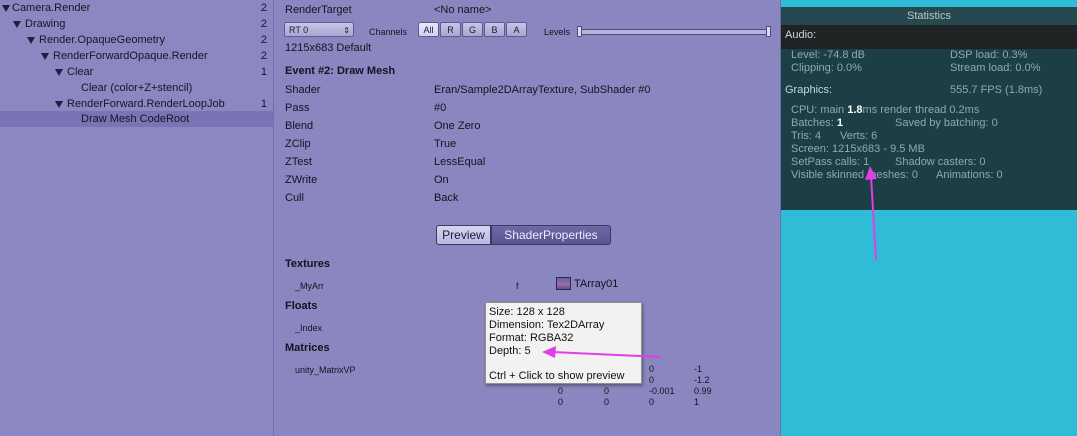 The image size is (1077, 436). Describe the element at coordinates (830, 162) in the screenshot. I see `setpass-stat: SetPass calls: 1` at that location.